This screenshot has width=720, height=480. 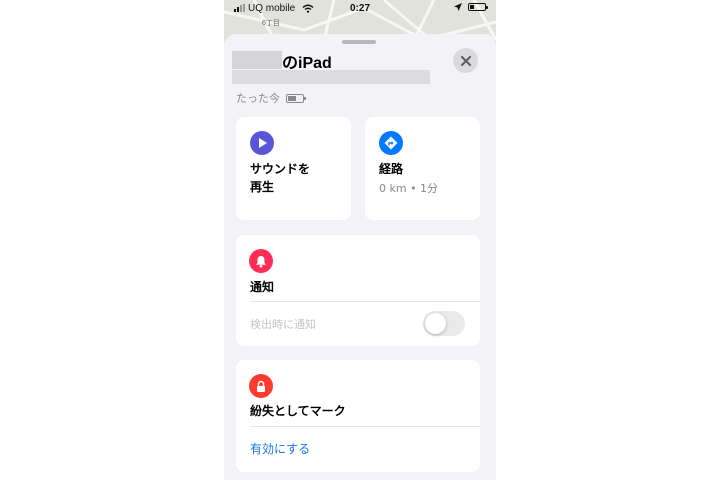 What do you see at coordinates (261, 261) in the screenshot?
I see `bell-icon` at bounding box center [261, 261].